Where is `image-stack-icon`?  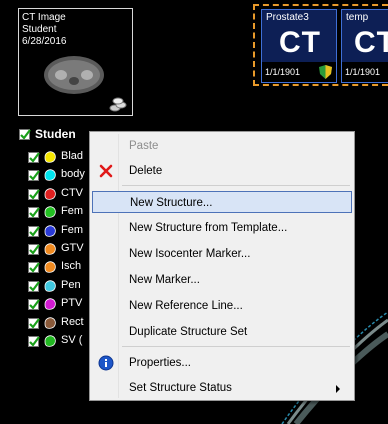
image-stack-icon is located at coordinates (118, 104).